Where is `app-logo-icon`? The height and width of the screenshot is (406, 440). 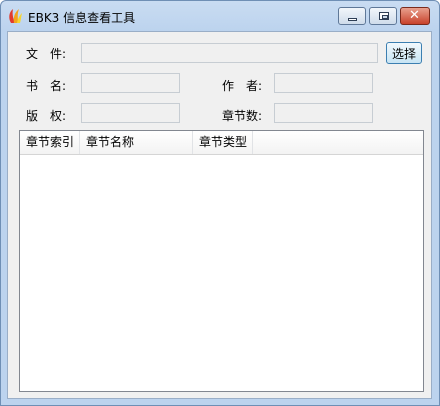 app-logo-icon is located at coordinates (15, 16).